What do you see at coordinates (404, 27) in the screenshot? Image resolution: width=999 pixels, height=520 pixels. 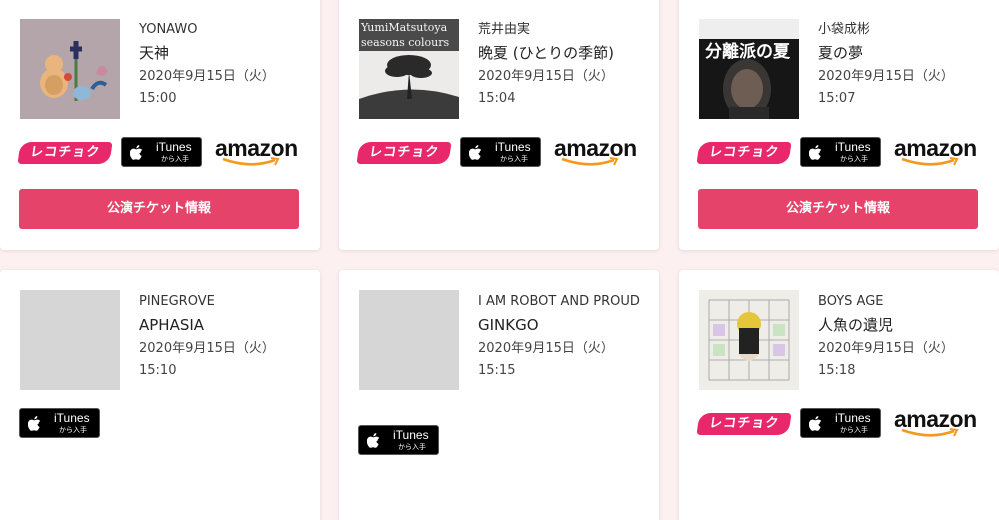 I see `svg-text: YumiMatsutoya` at bounding box center [404, 27].